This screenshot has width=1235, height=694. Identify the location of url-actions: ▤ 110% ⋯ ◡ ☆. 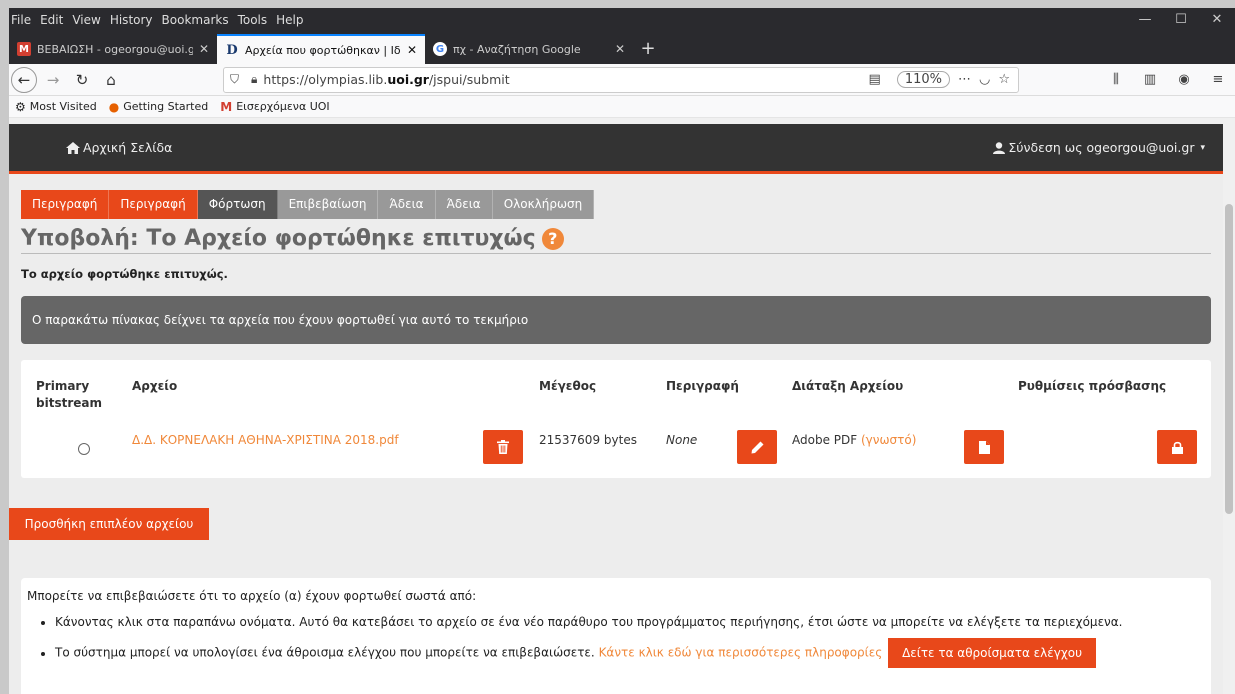
(943, 79).